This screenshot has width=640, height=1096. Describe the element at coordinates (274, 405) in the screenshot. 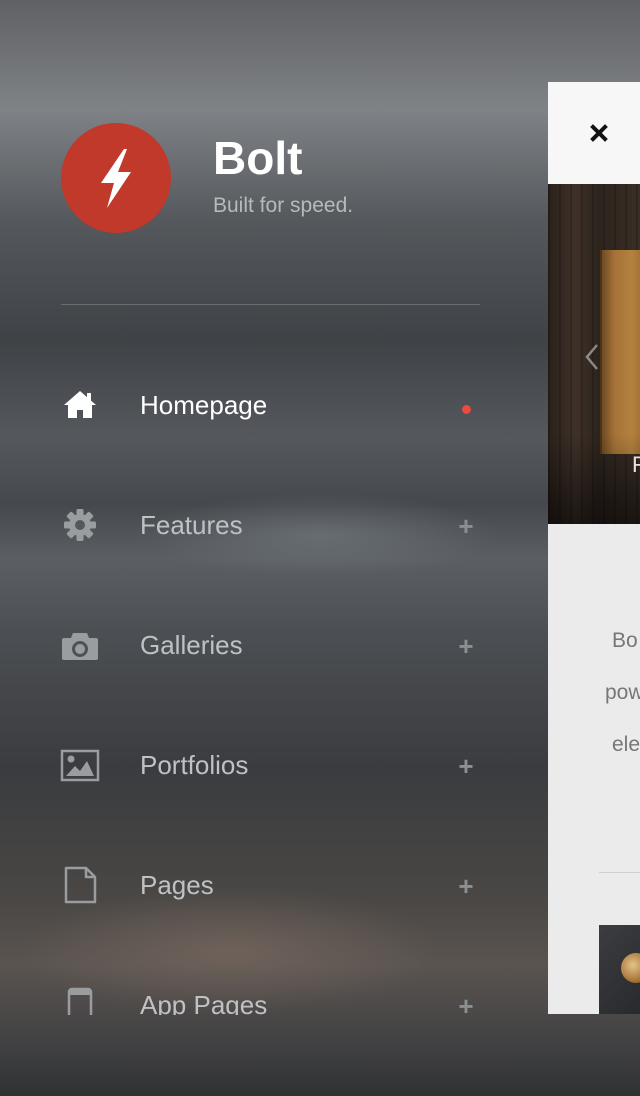

I see `nav-item-homepage: Homepage` at that location.